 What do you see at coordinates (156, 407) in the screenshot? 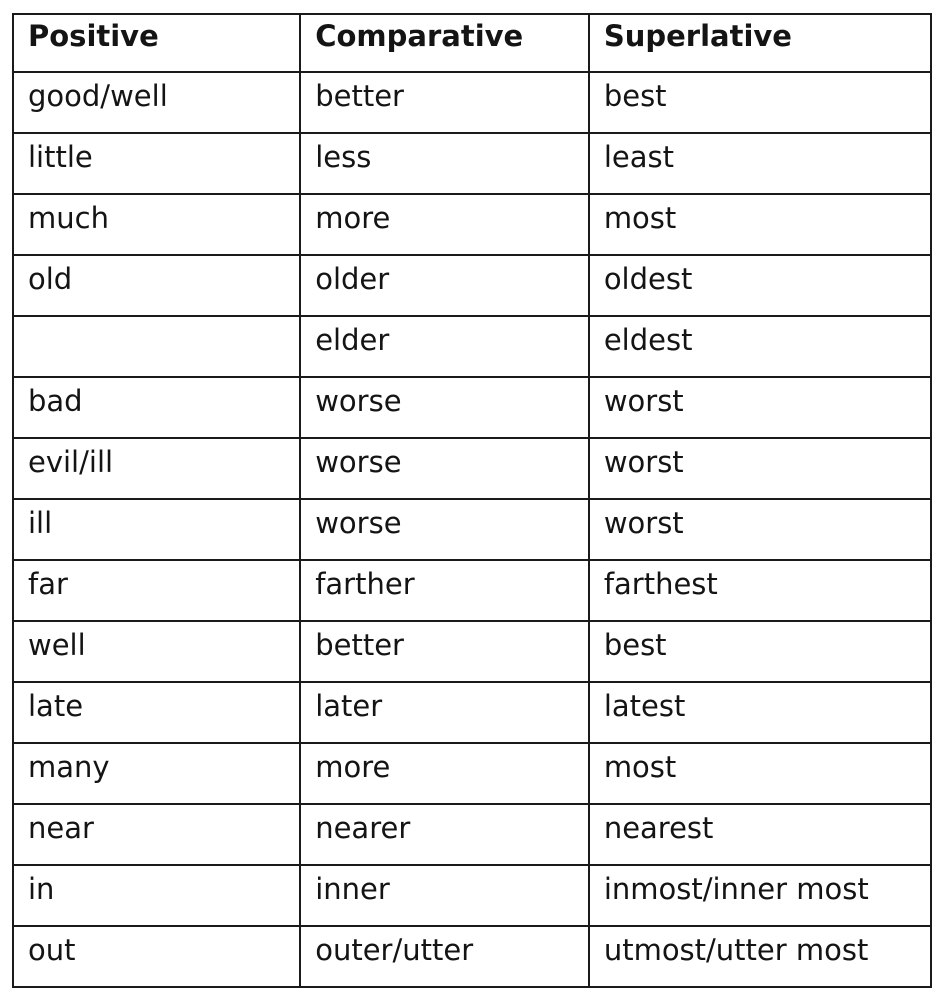
I see `positive-cell: bad` at bounding box center [156, 407].